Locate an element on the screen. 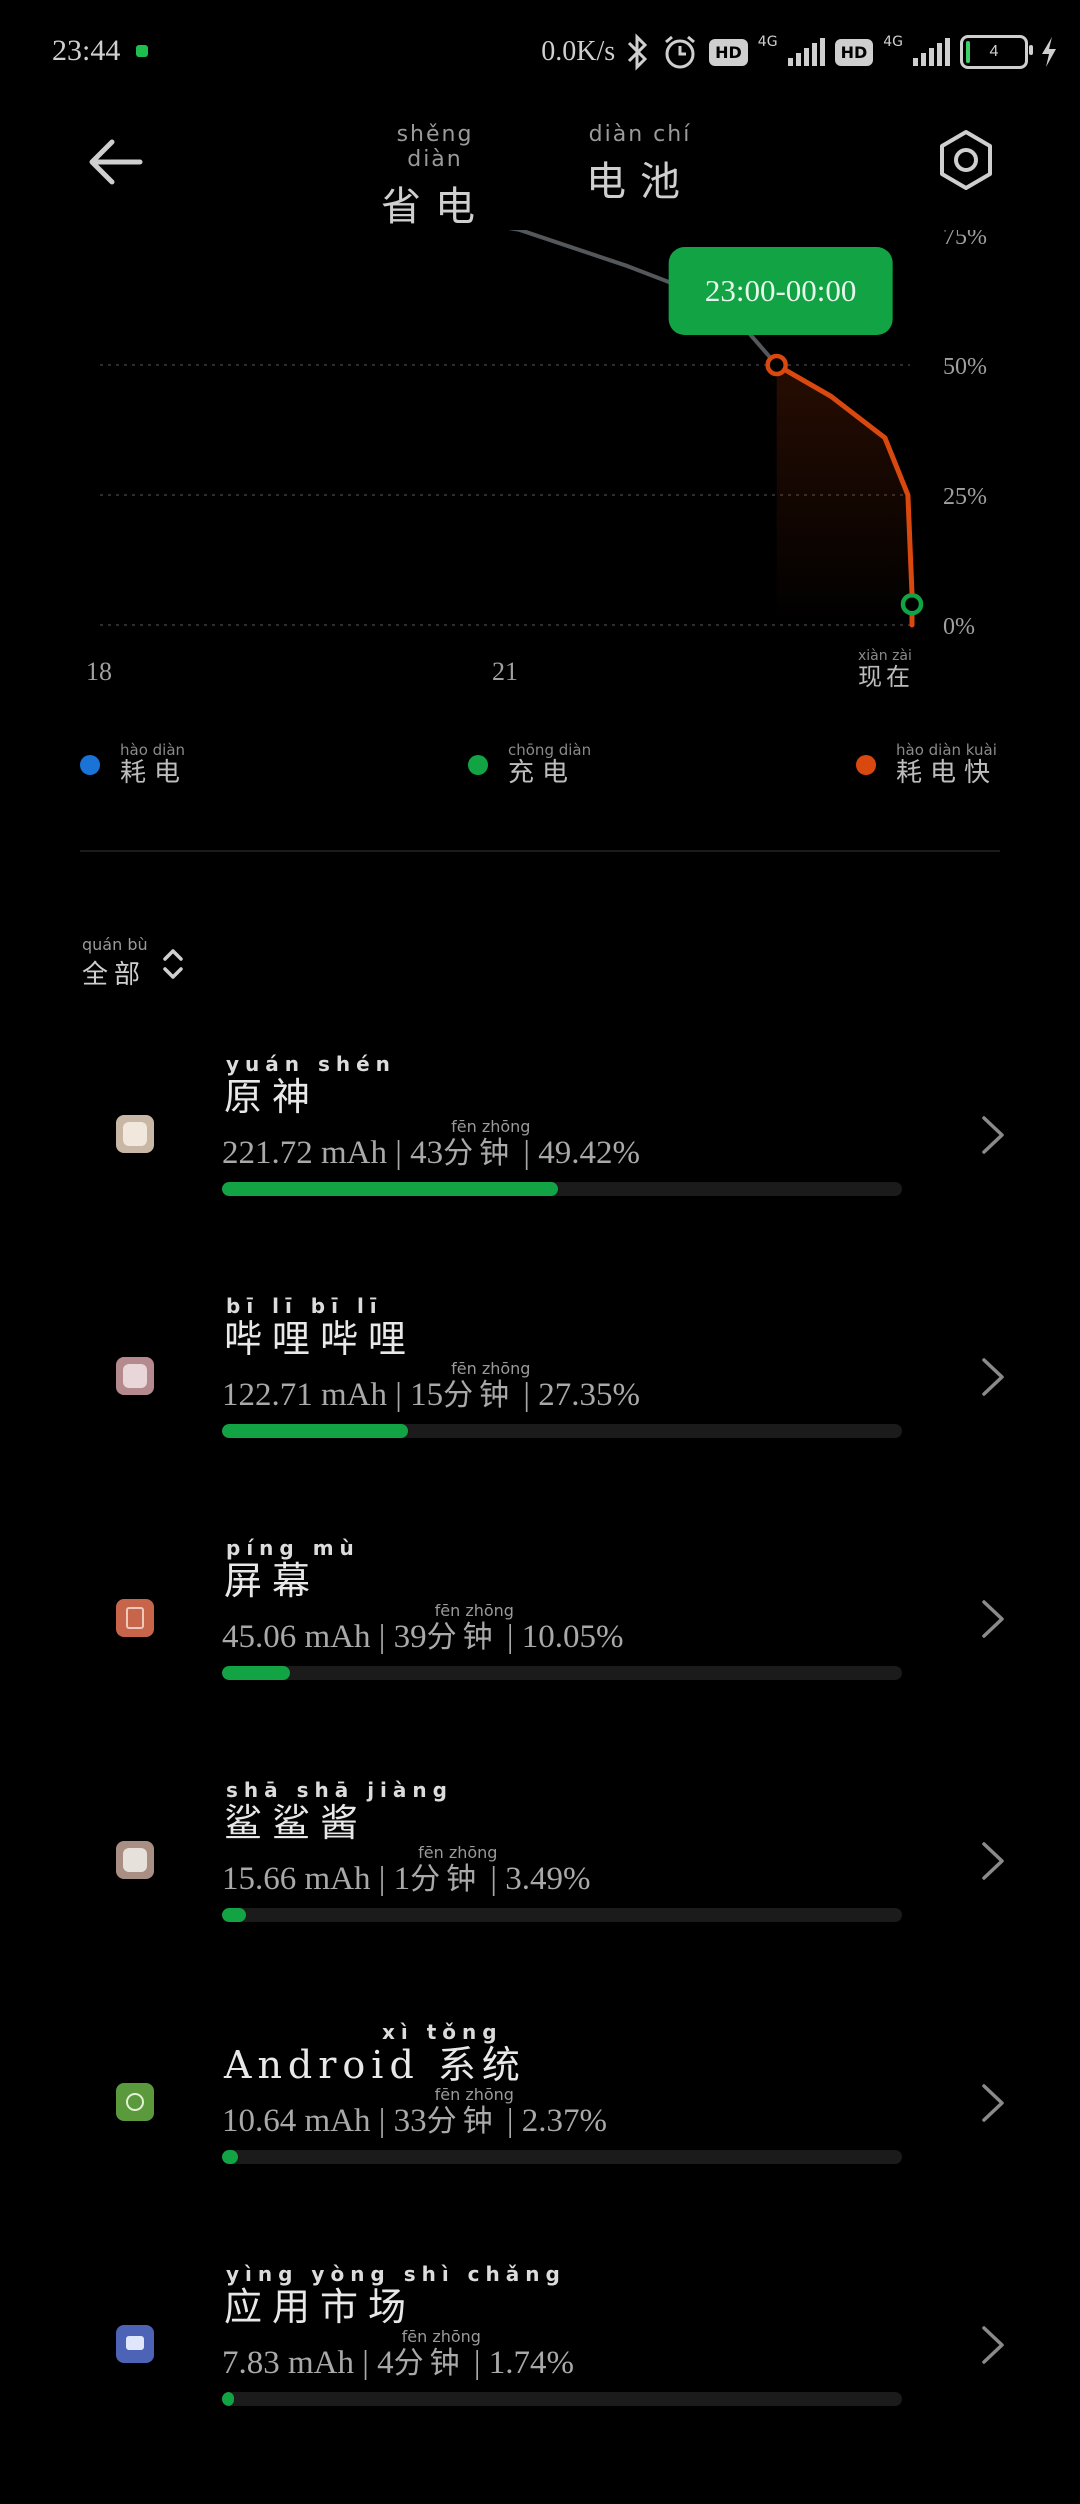 The height and width of the screenshot is (2504, 1080). legend-drain-label: 耗电 is located at coordinates (154, 773).